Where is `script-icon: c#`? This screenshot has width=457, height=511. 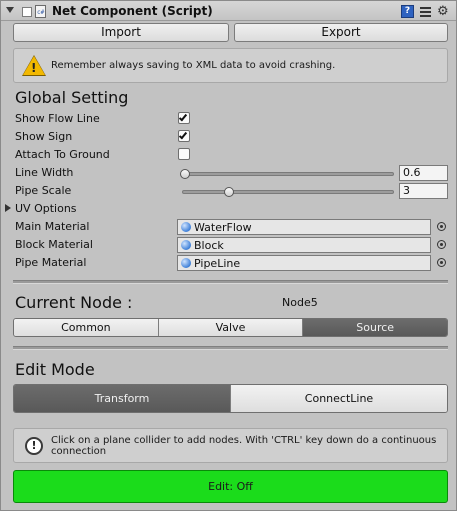
script-icon: c# is located at coordinates (40, 11).